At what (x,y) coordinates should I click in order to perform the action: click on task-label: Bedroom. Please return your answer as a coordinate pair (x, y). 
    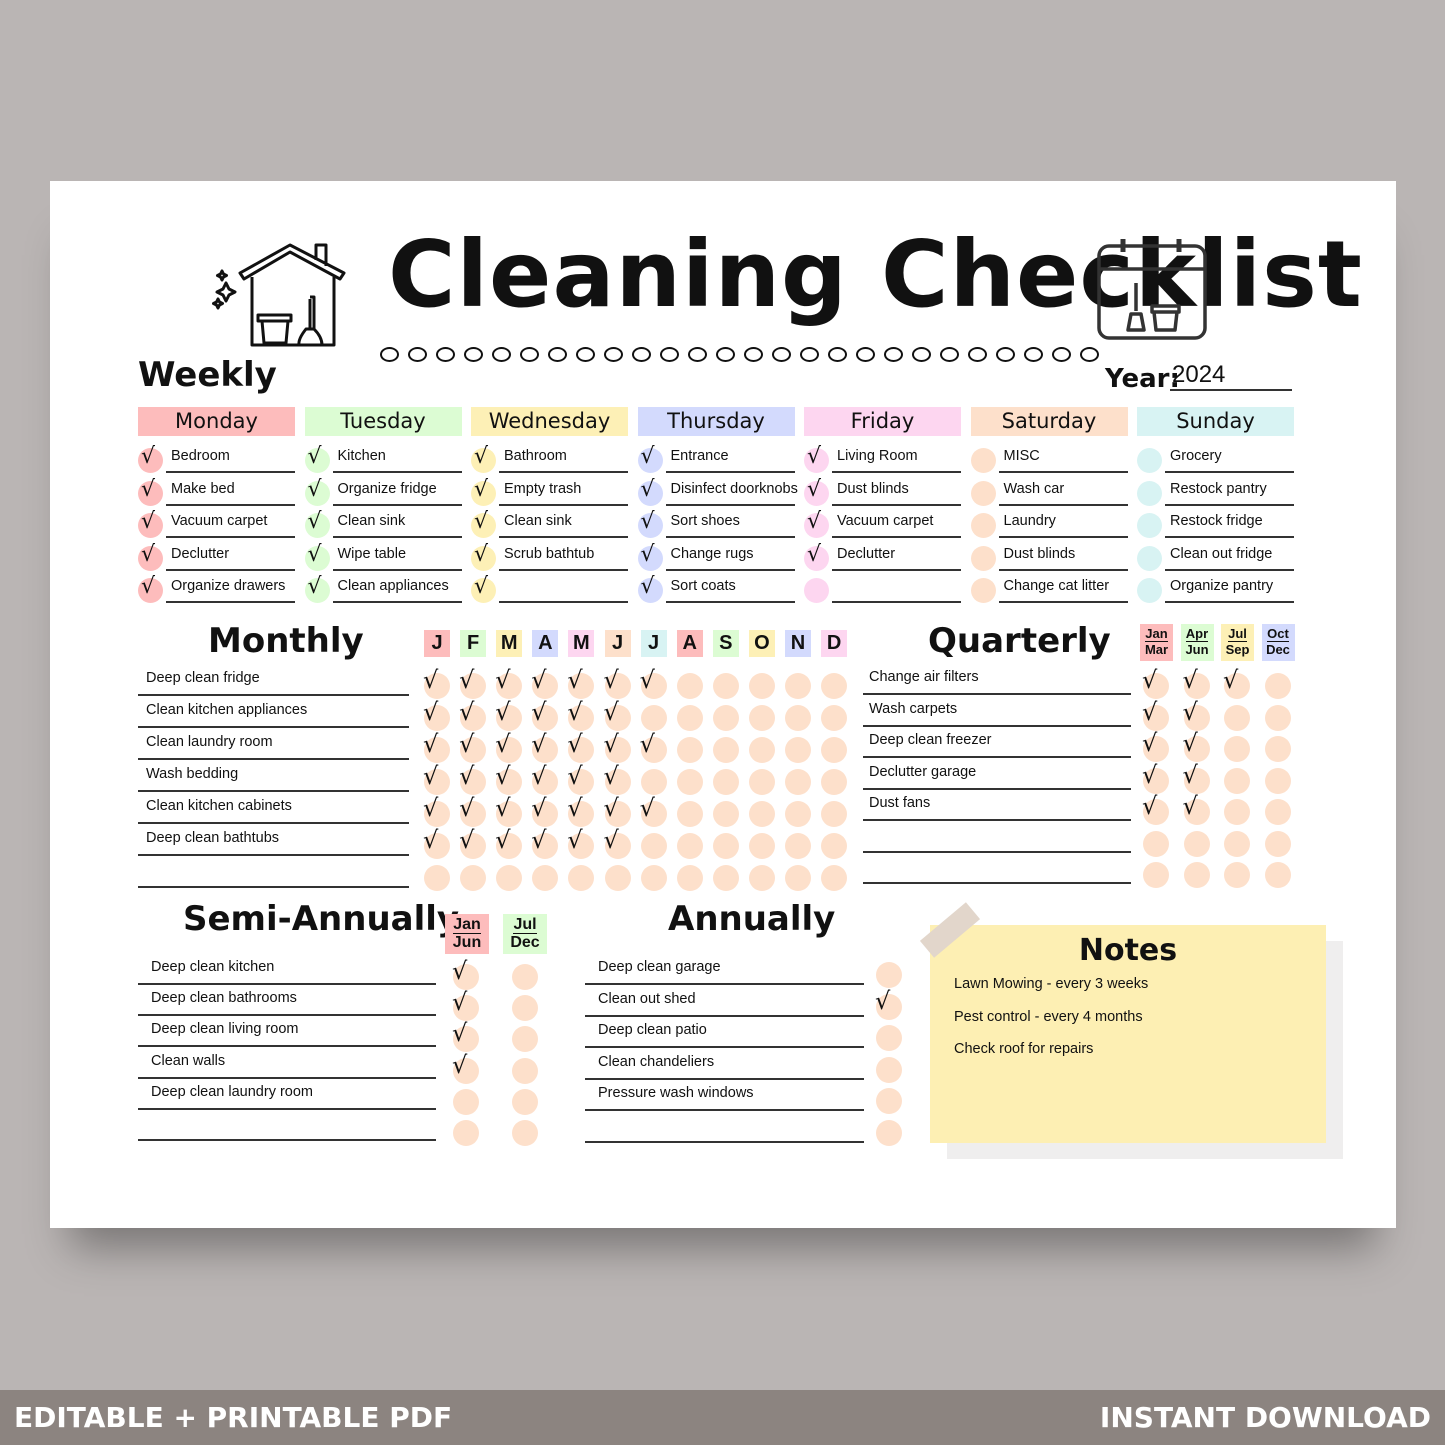
    Looking at the image, I should click on (230, 460).